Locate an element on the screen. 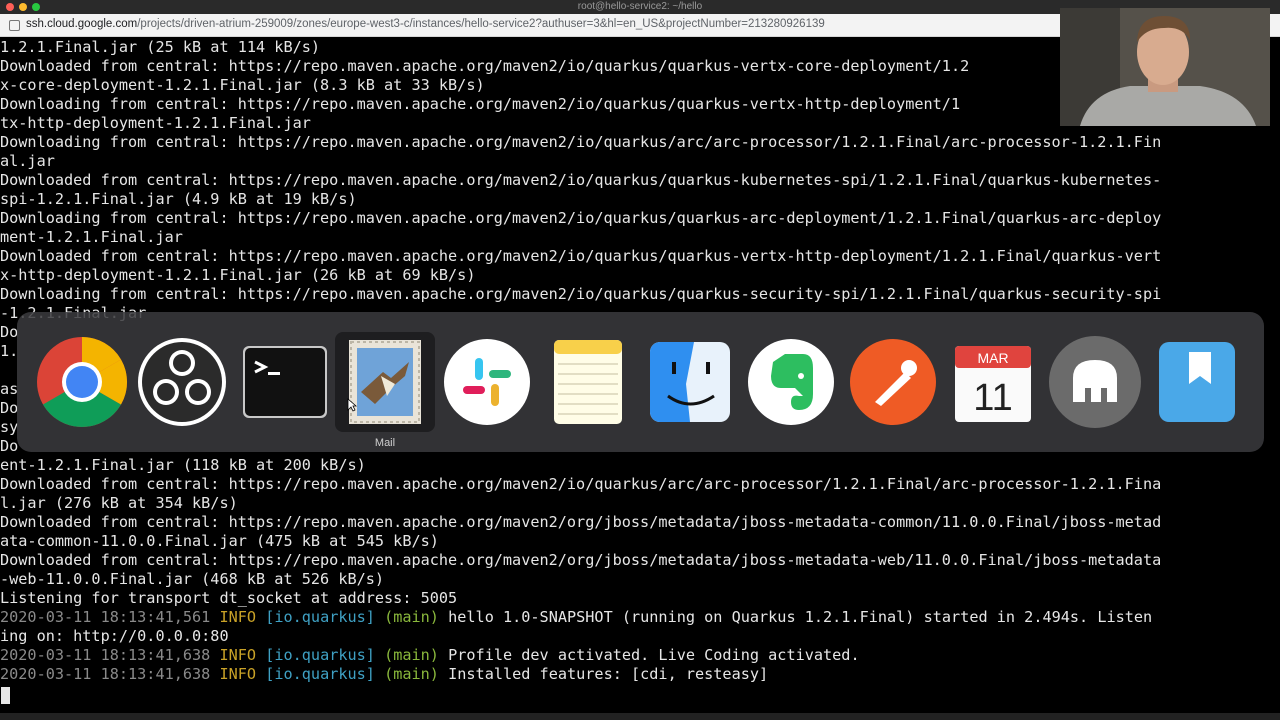 Image resolution: width=1280 pixels, height=720 pixels. app-notes is located at coordinates (588, 382).